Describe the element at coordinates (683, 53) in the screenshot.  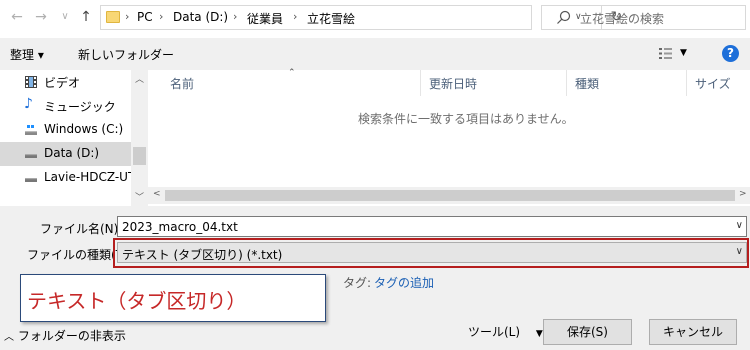
I see `view-dropdown-icon: ▼` at that location.